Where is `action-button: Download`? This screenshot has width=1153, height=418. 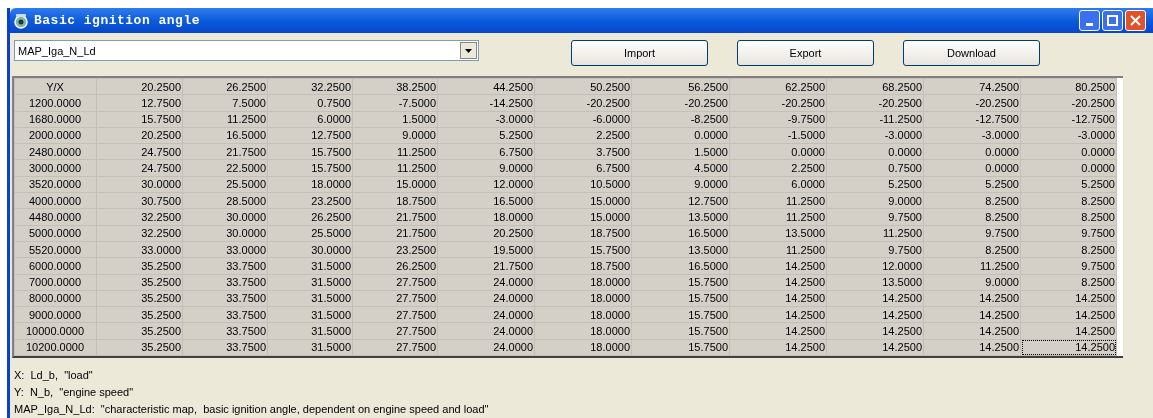 action-button: Download is located at coordinates (971, 53).